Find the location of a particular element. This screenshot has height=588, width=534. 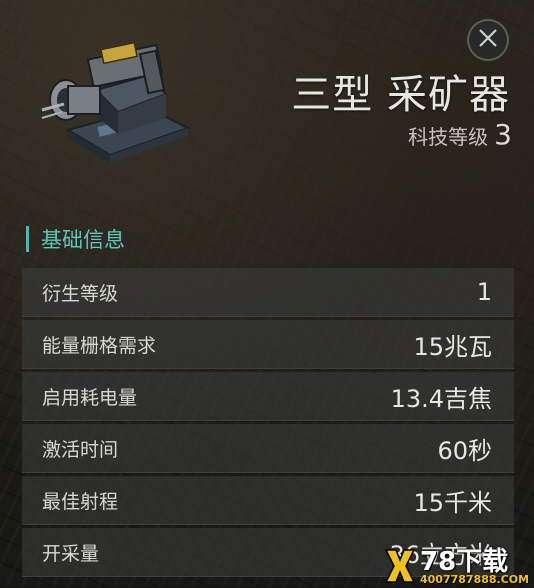

close-icon is located at coordinates (488, 40).